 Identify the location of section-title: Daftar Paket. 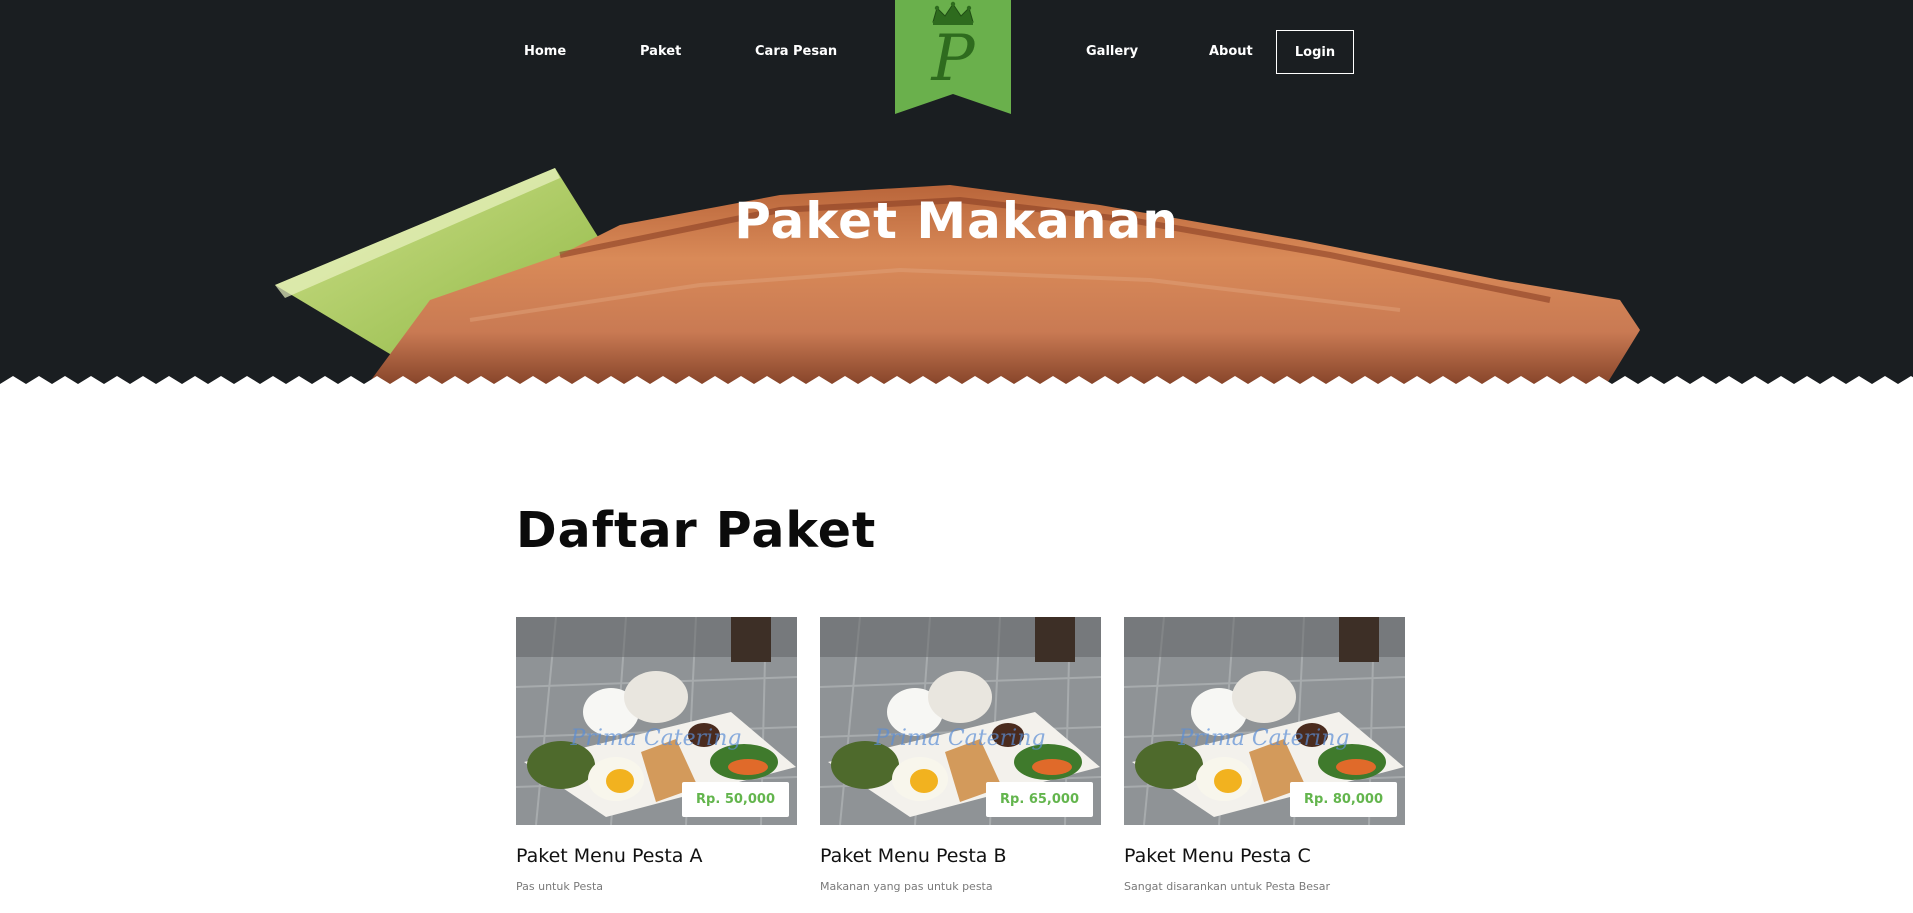
(696, 530).